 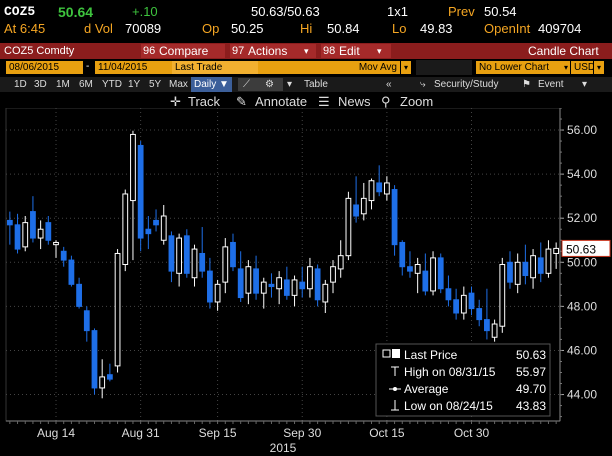 I want to click on last-price: 50.64, so click(x=76, y=12).